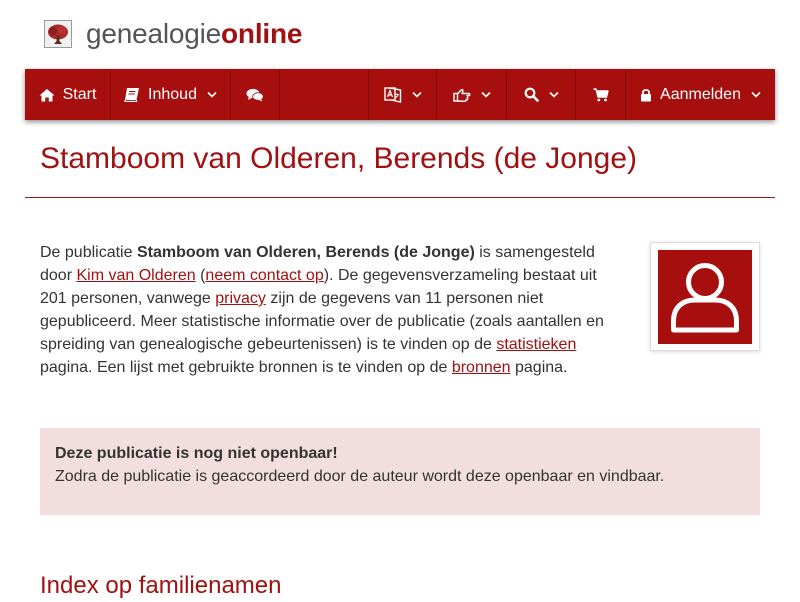  I want to click on nav-start-label: Start, so click(79, 94).